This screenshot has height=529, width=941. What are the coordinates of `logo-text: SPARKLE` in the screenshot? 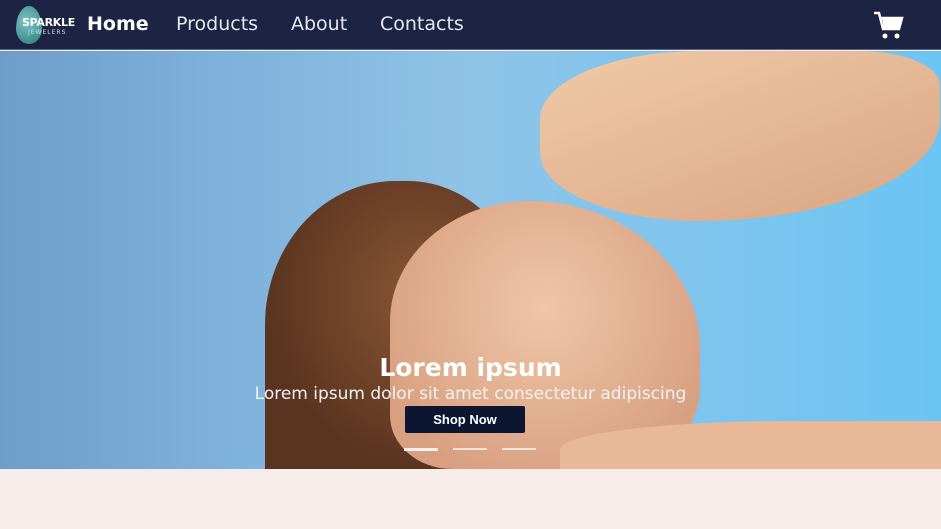 It's located at (48, 22).